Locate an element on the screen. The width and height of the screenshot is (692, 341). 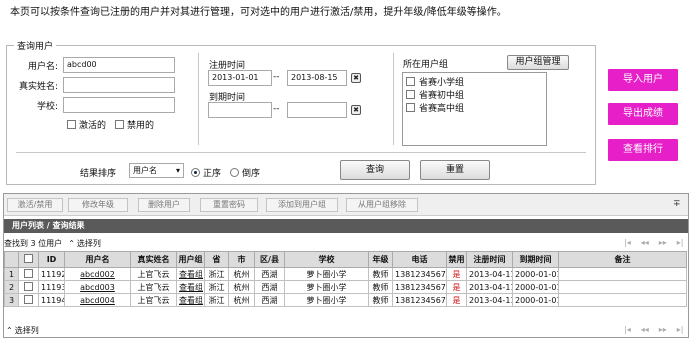
group-list: 省赛小学组 省赛初中组 省赛高中组 is located at coordinates (474, 109).